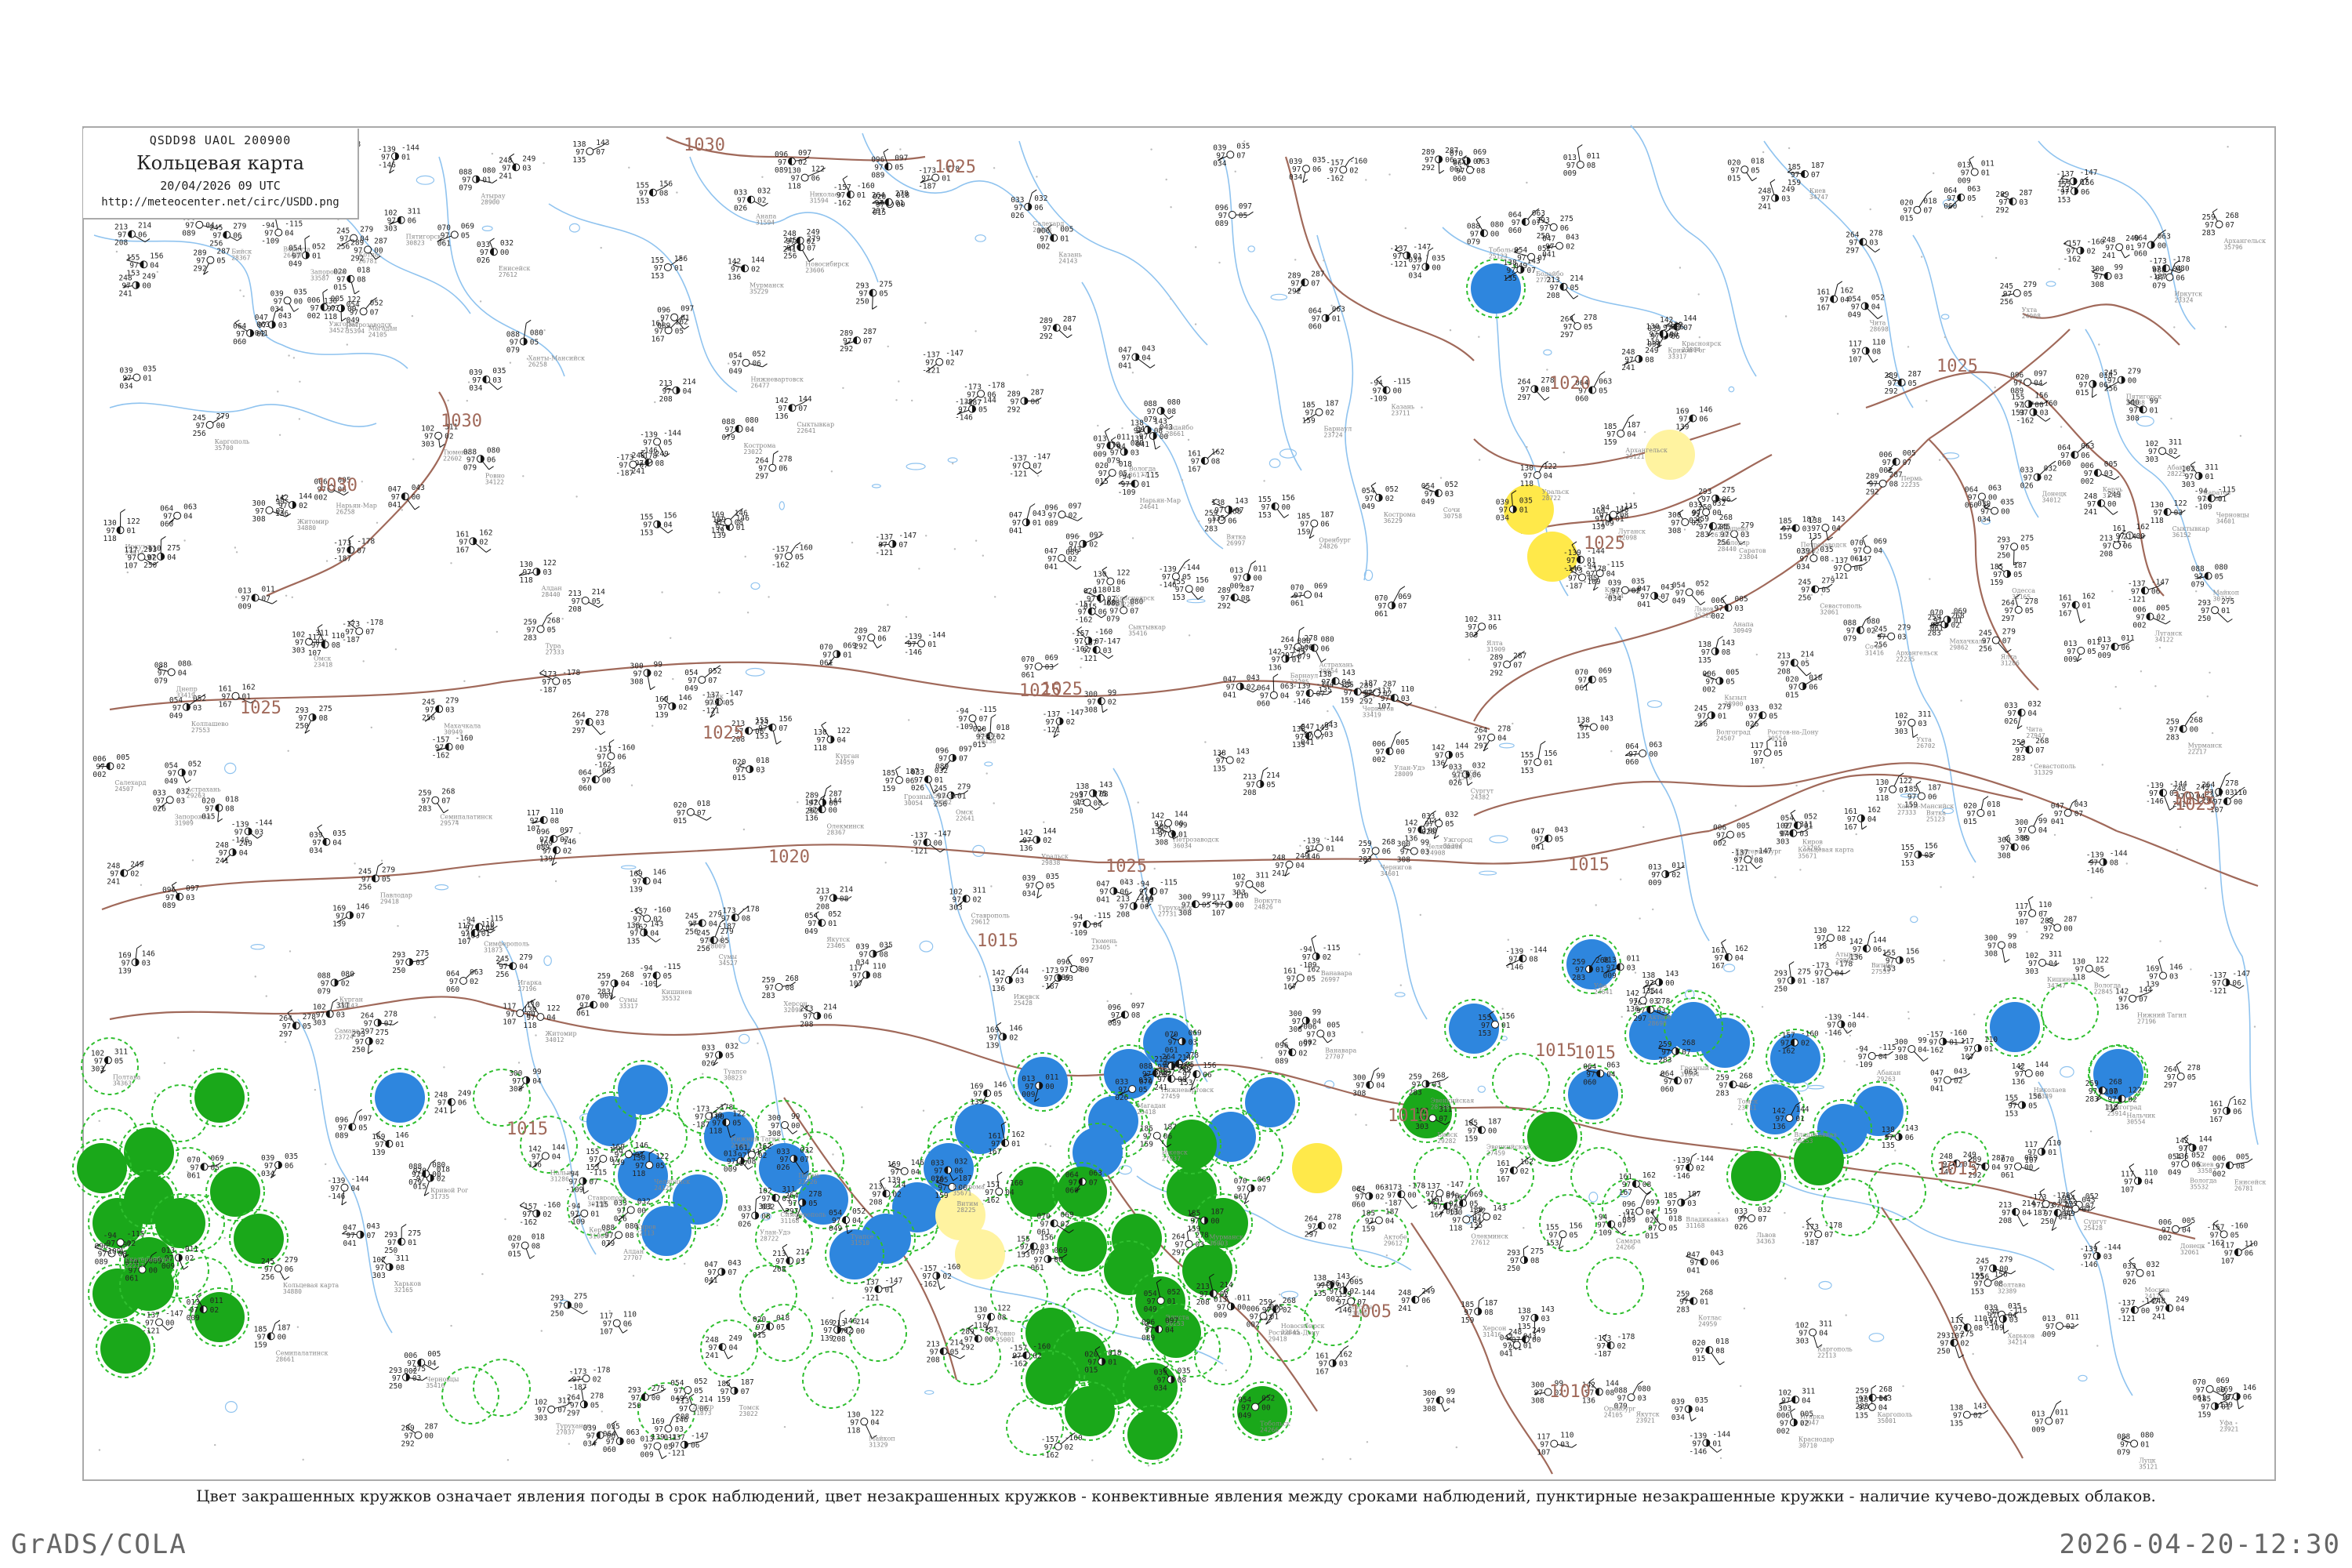  I want to click on station-pressure-value: 287, so click(1069, 319).